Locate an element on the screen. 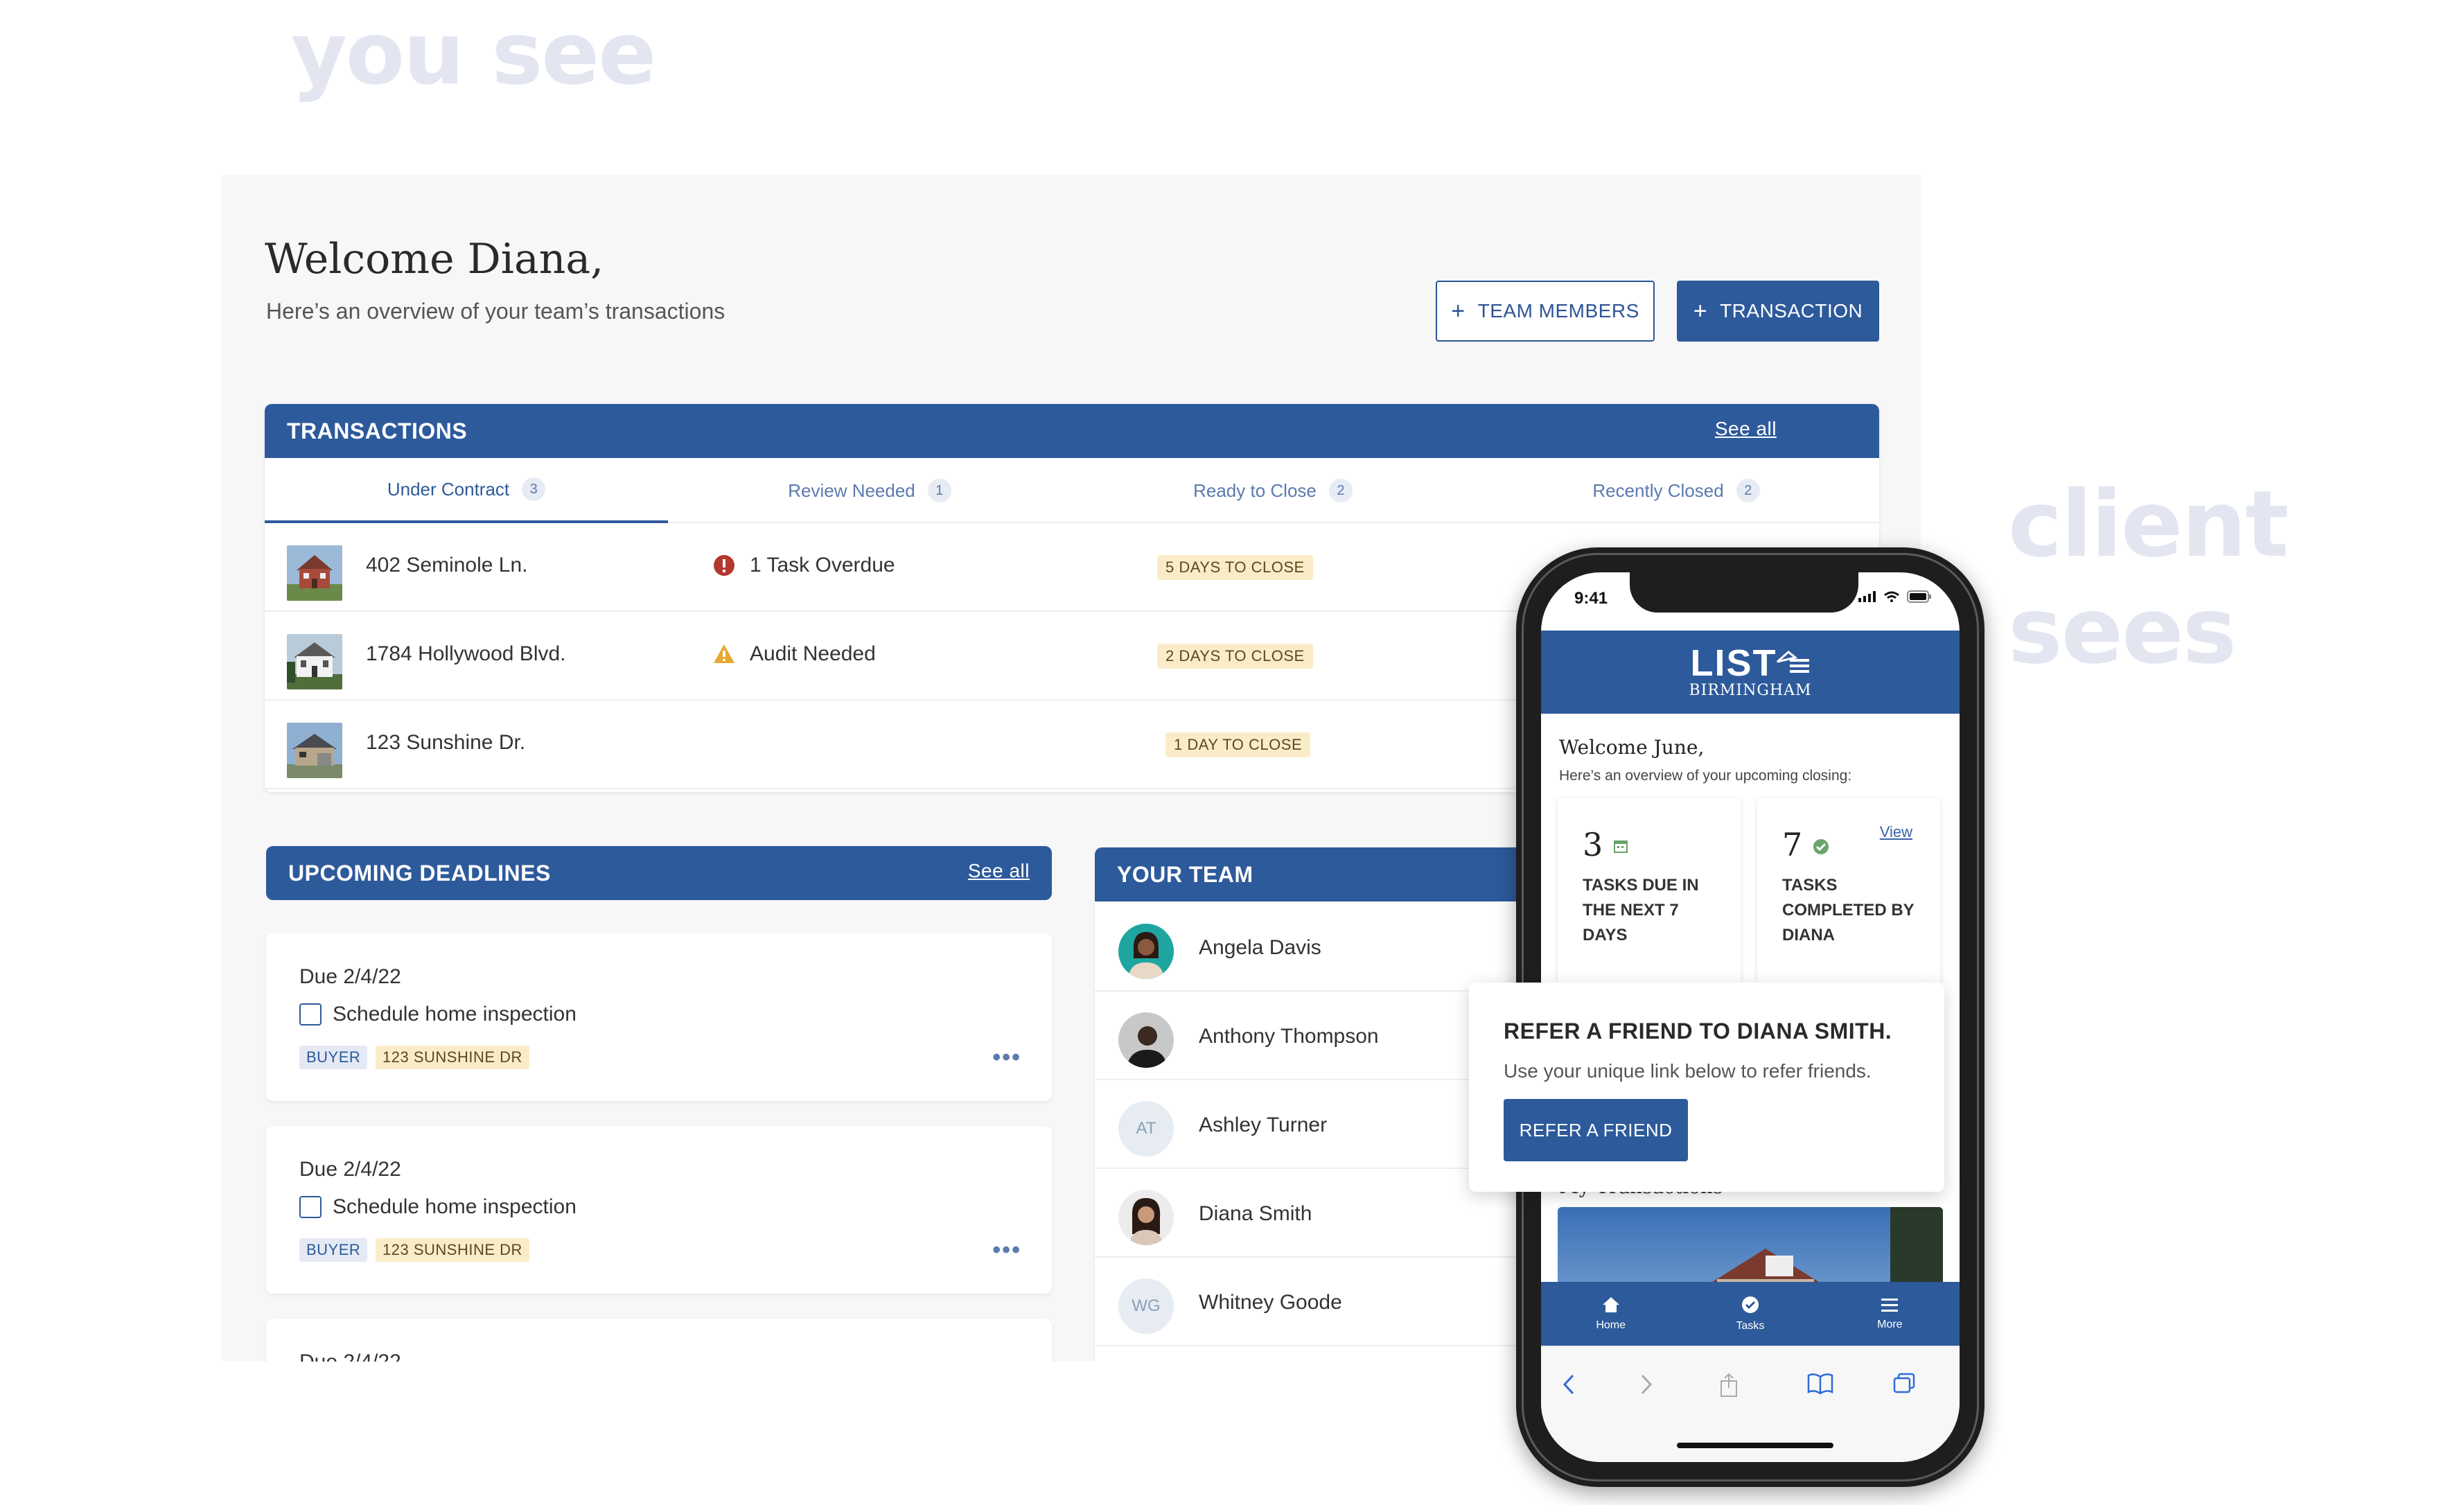 This screenshot has width=2464, height=1505. share-icon is located at coordinates (1728, 1386).